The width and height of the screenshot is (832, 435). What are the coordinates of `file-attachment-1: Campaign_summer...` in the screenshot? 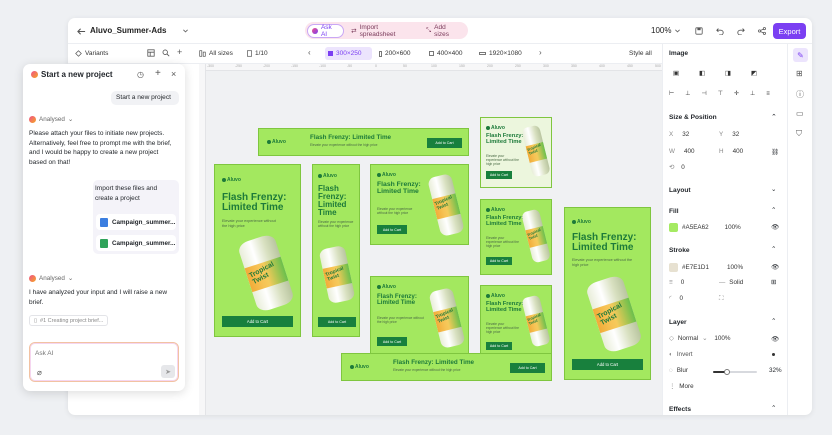 It's located at (136, 222).